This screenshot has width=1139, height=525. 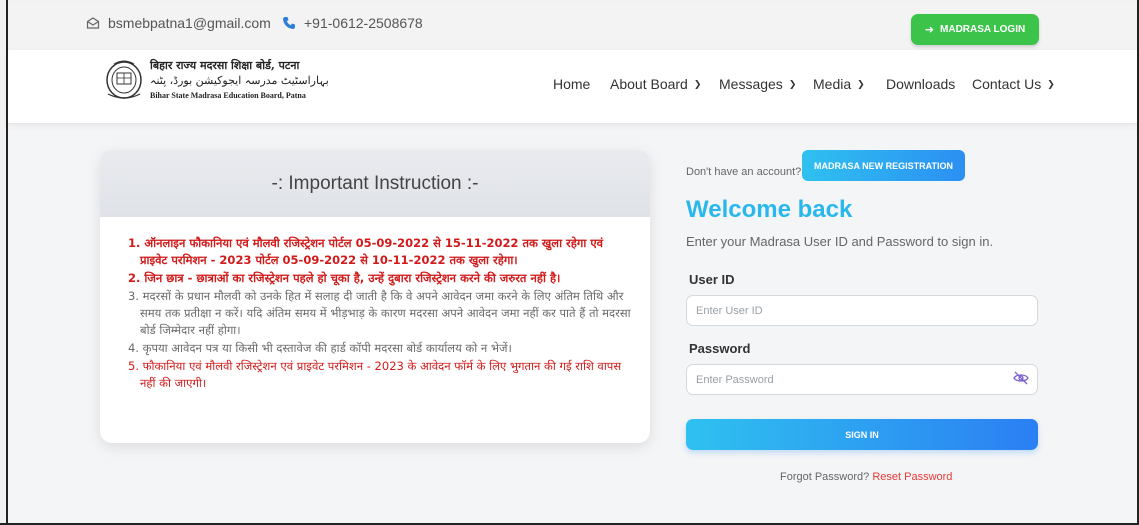 What do you see at coordinates (862, 434) in the screenshot?
I see `signin-button: SIGN IN` at bounding box center [862, 434].